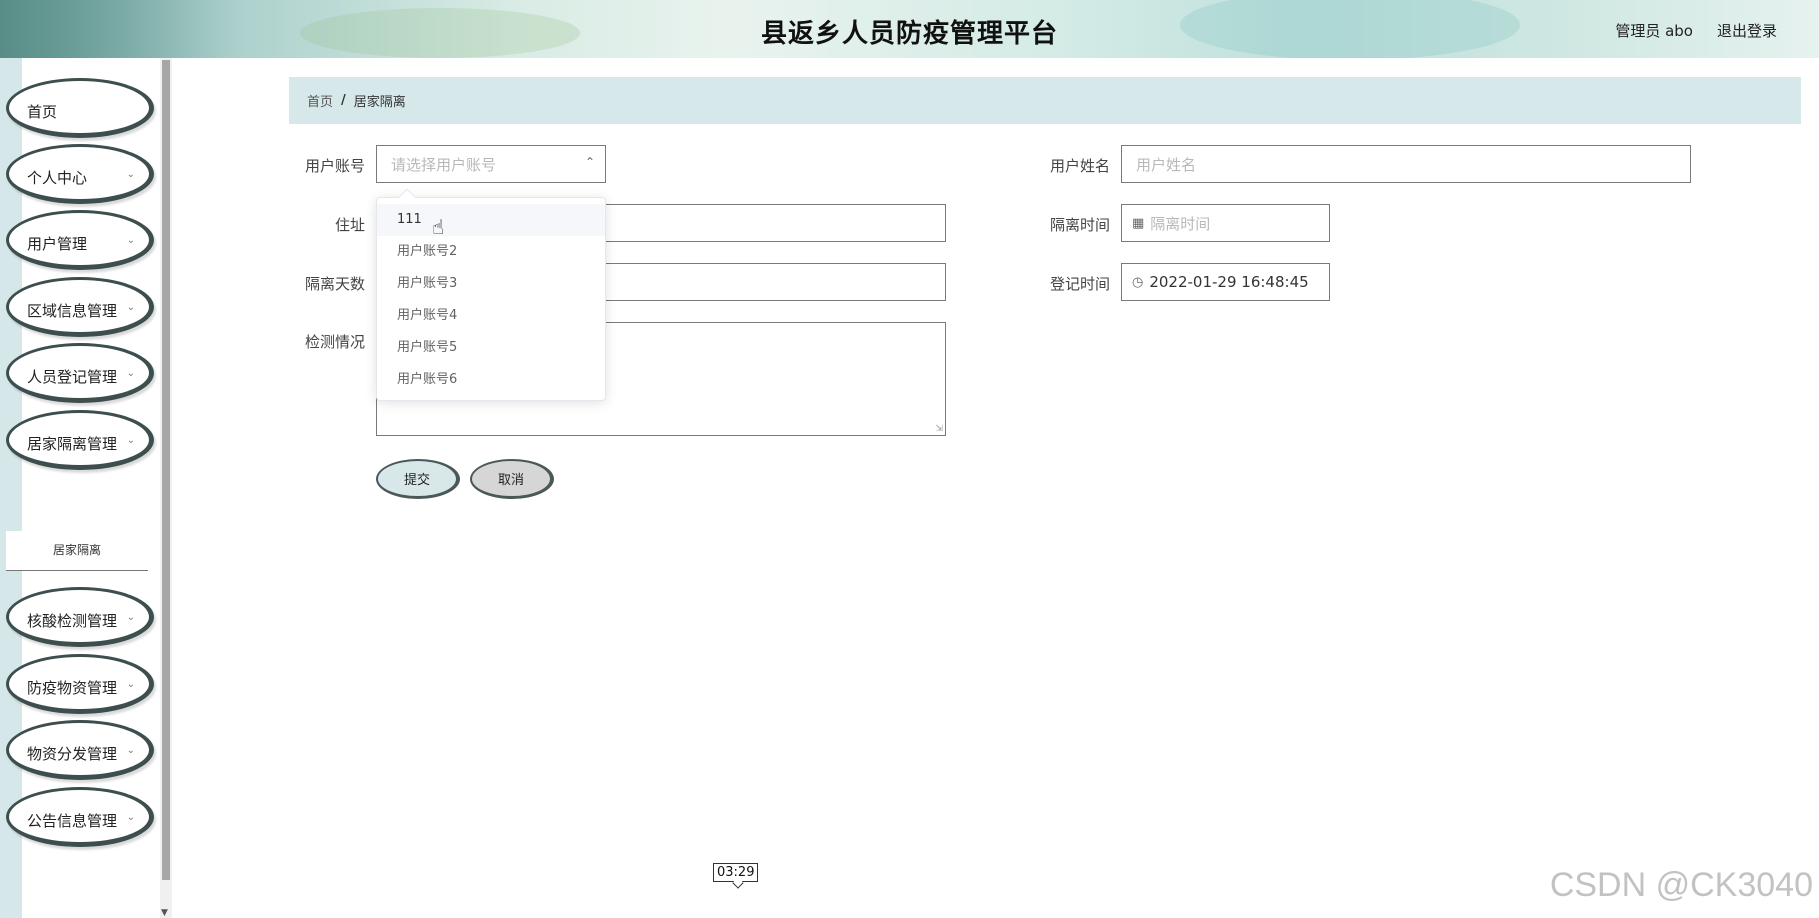 This screenshot has height=918, width=1819. What do you see at coordinates (444, 164) in the screenshot?
I see `account-placeholder: 请选择用户账号` at bounding box center [444, 164].